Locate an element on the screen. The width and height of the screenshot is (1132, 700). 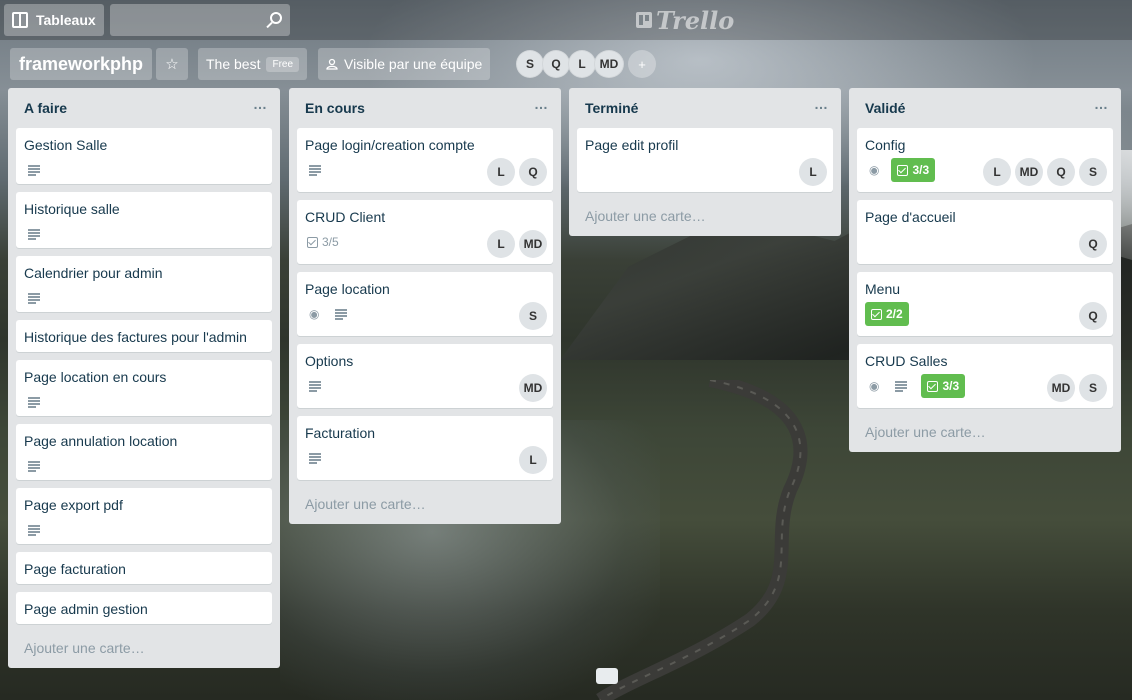
team-label: The best is located at coordinates (233, 64).